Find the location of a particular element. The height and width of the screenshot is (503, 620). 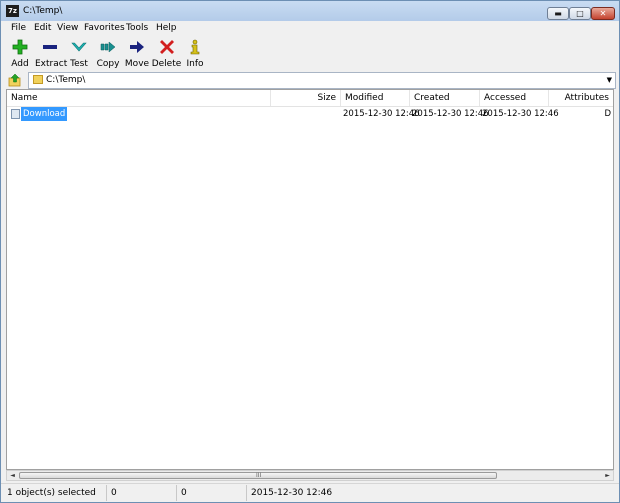

horizontal-scrollbar: ◄ III ► is located at coordinates (310, 475).